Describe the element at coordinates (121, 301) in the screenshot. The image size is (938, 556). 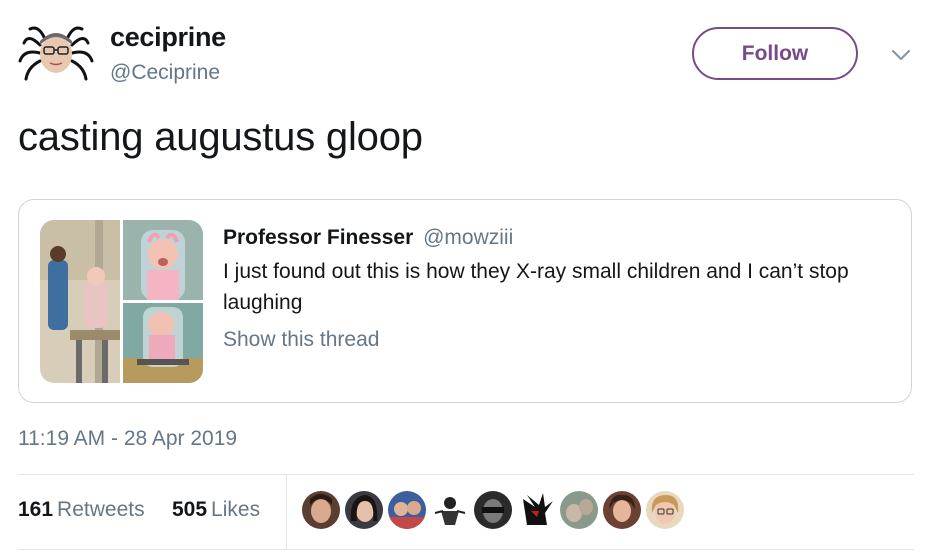
I see `quoted-tweet-media` at that location.